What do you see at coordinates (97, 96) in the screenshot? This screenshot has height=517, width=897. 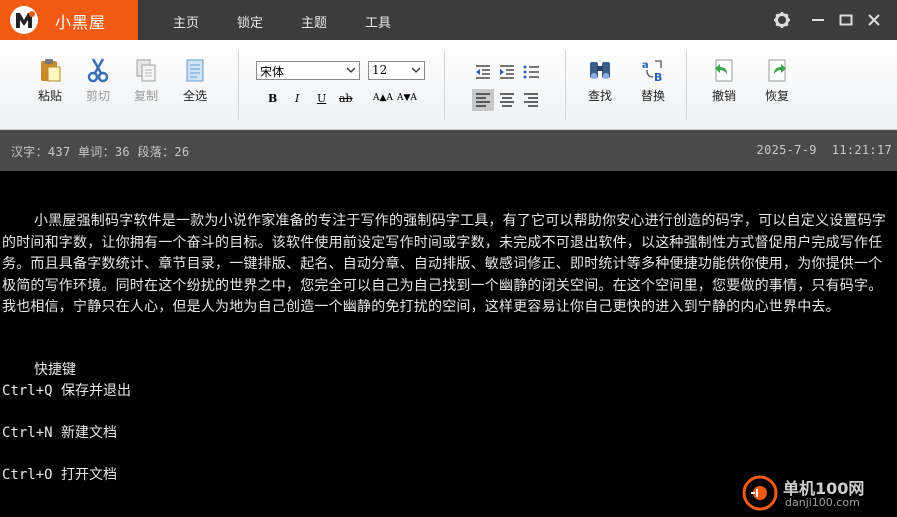 I see `cut-label: 剪切` at bounding box center [97, 96].